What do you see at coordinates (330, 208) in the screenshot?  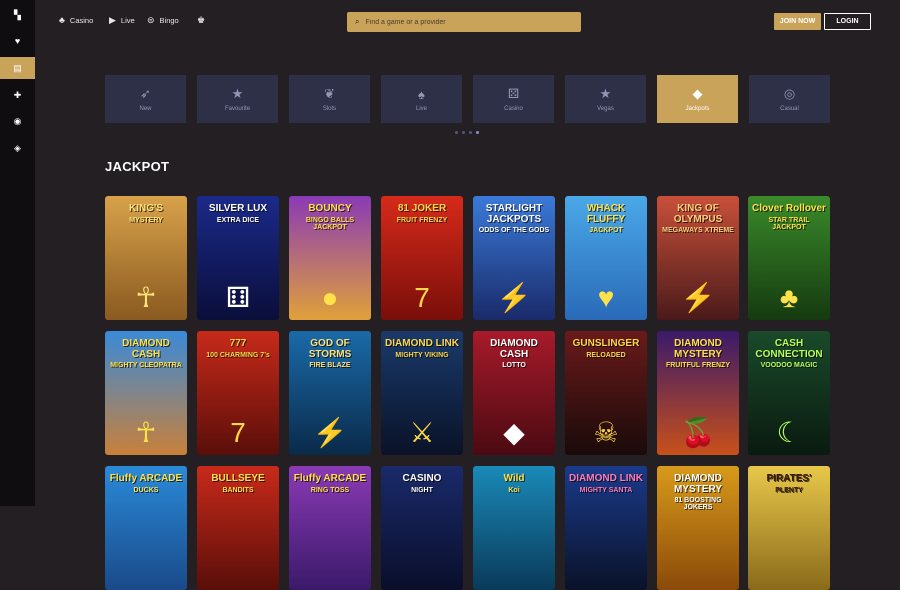 I see `game-title: BOUNCY` at bounding box center [330, 208].